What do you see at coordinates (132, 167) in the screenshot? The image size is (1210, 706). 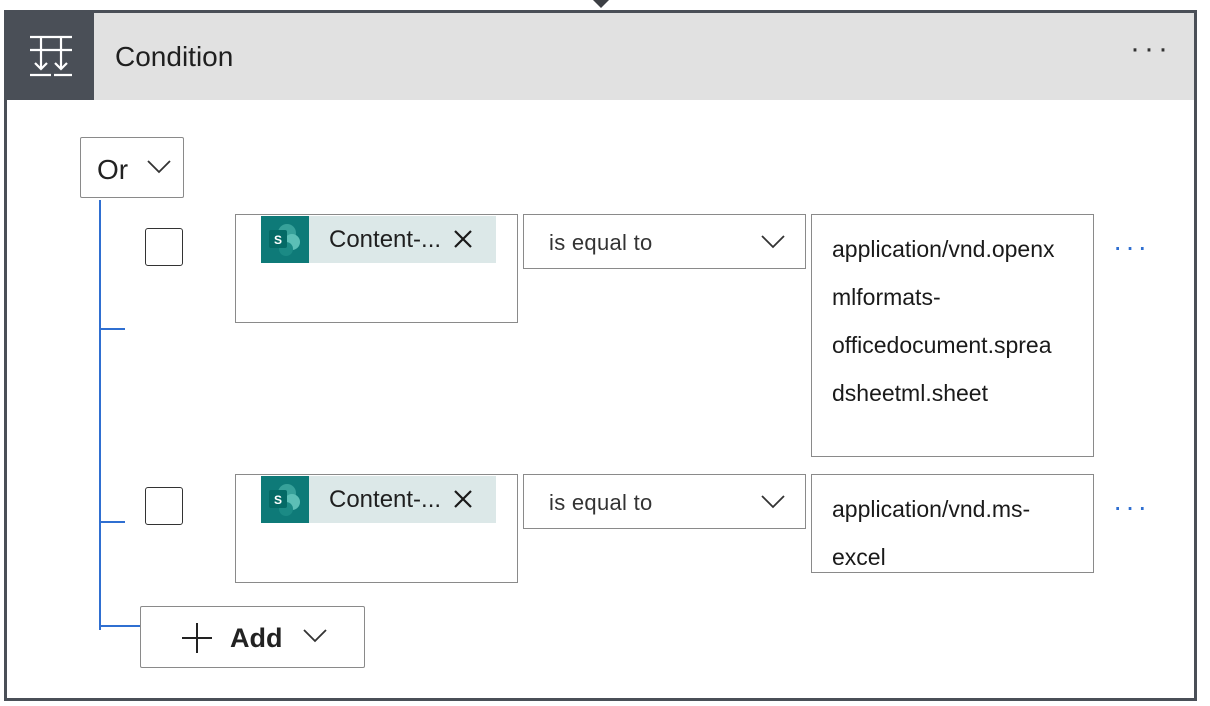 I see `group-operator-select: Or` at bounding box center [132, 167].